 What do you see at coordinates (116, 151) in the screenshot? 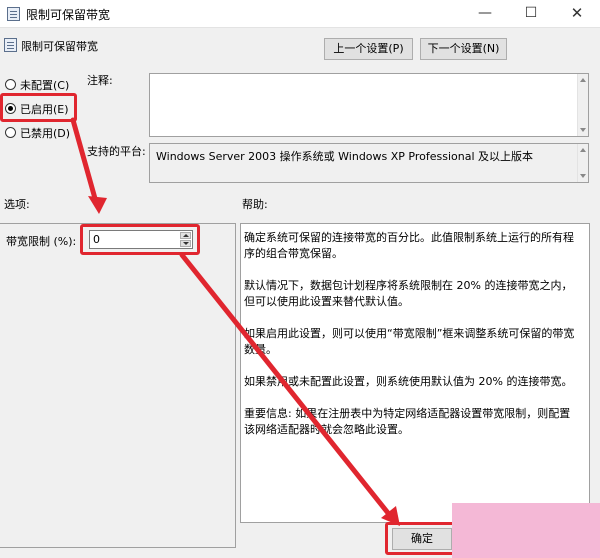
I see `supported-platform-label: 支持的平台:` at bounding box center [116, 151].